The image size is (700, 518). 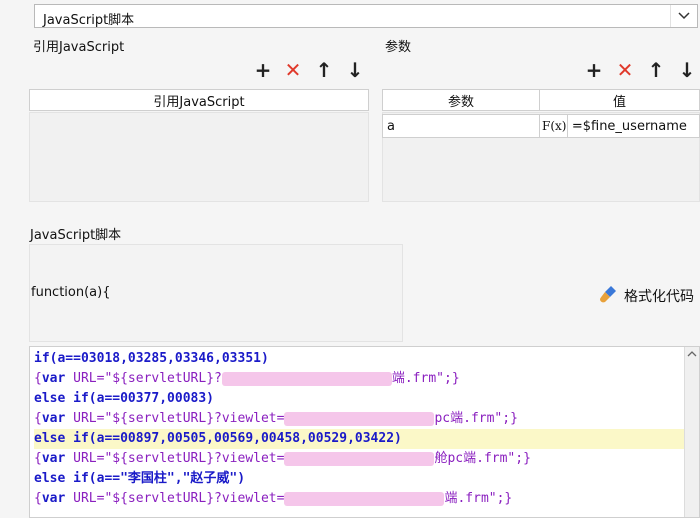 I want to click on code-line-2: {var URL="${servletURL}? 端.frm";}, so click(x=247, y=379).